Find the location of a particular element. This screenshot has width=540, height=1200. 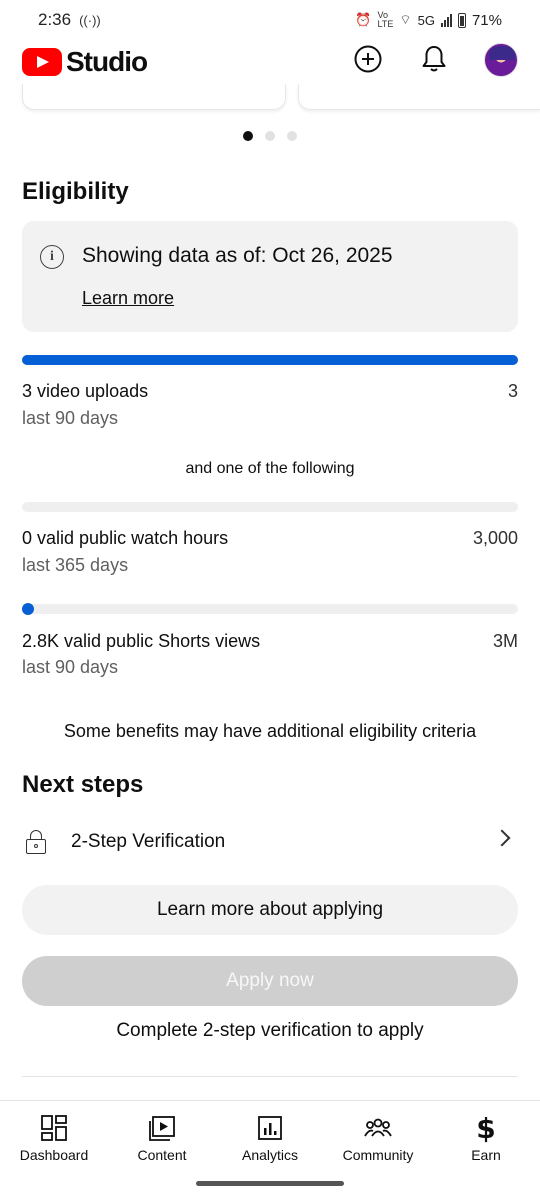

nav-item-earn: $ Earn is located at coordinates (486, 1136).